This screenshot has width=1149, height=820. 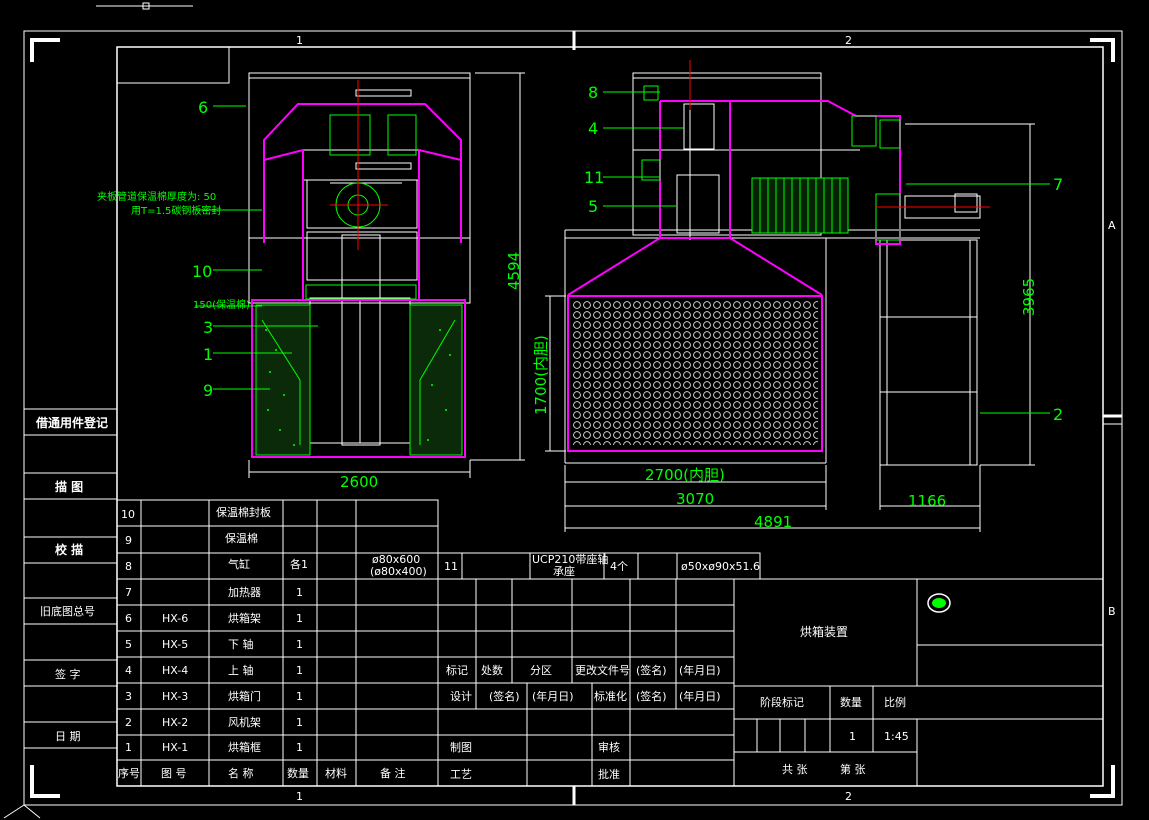 What do you see at coordinates (610, 696) in the screenshot?
I see `standard-label: 标准化` at bounding box center [610, 696].